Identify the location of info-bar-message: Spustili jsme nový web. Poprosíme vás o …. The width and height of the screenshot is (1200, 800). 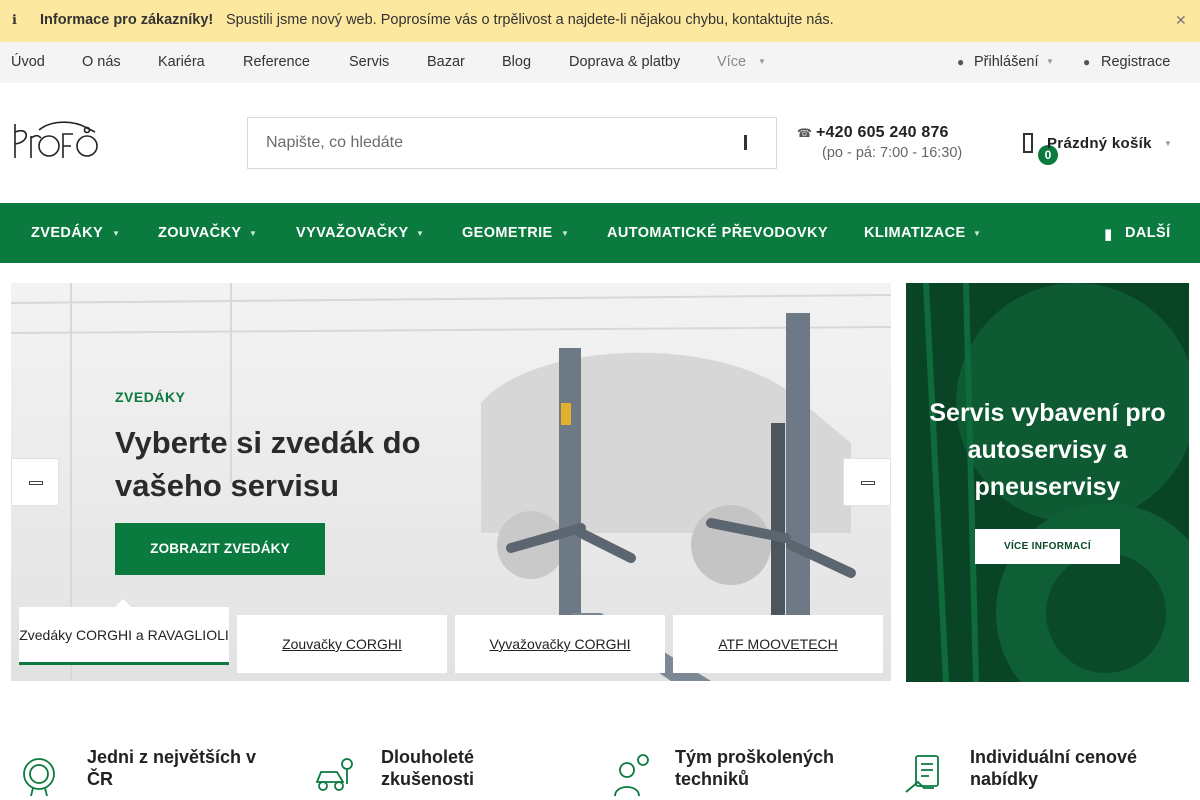
(530, 20).